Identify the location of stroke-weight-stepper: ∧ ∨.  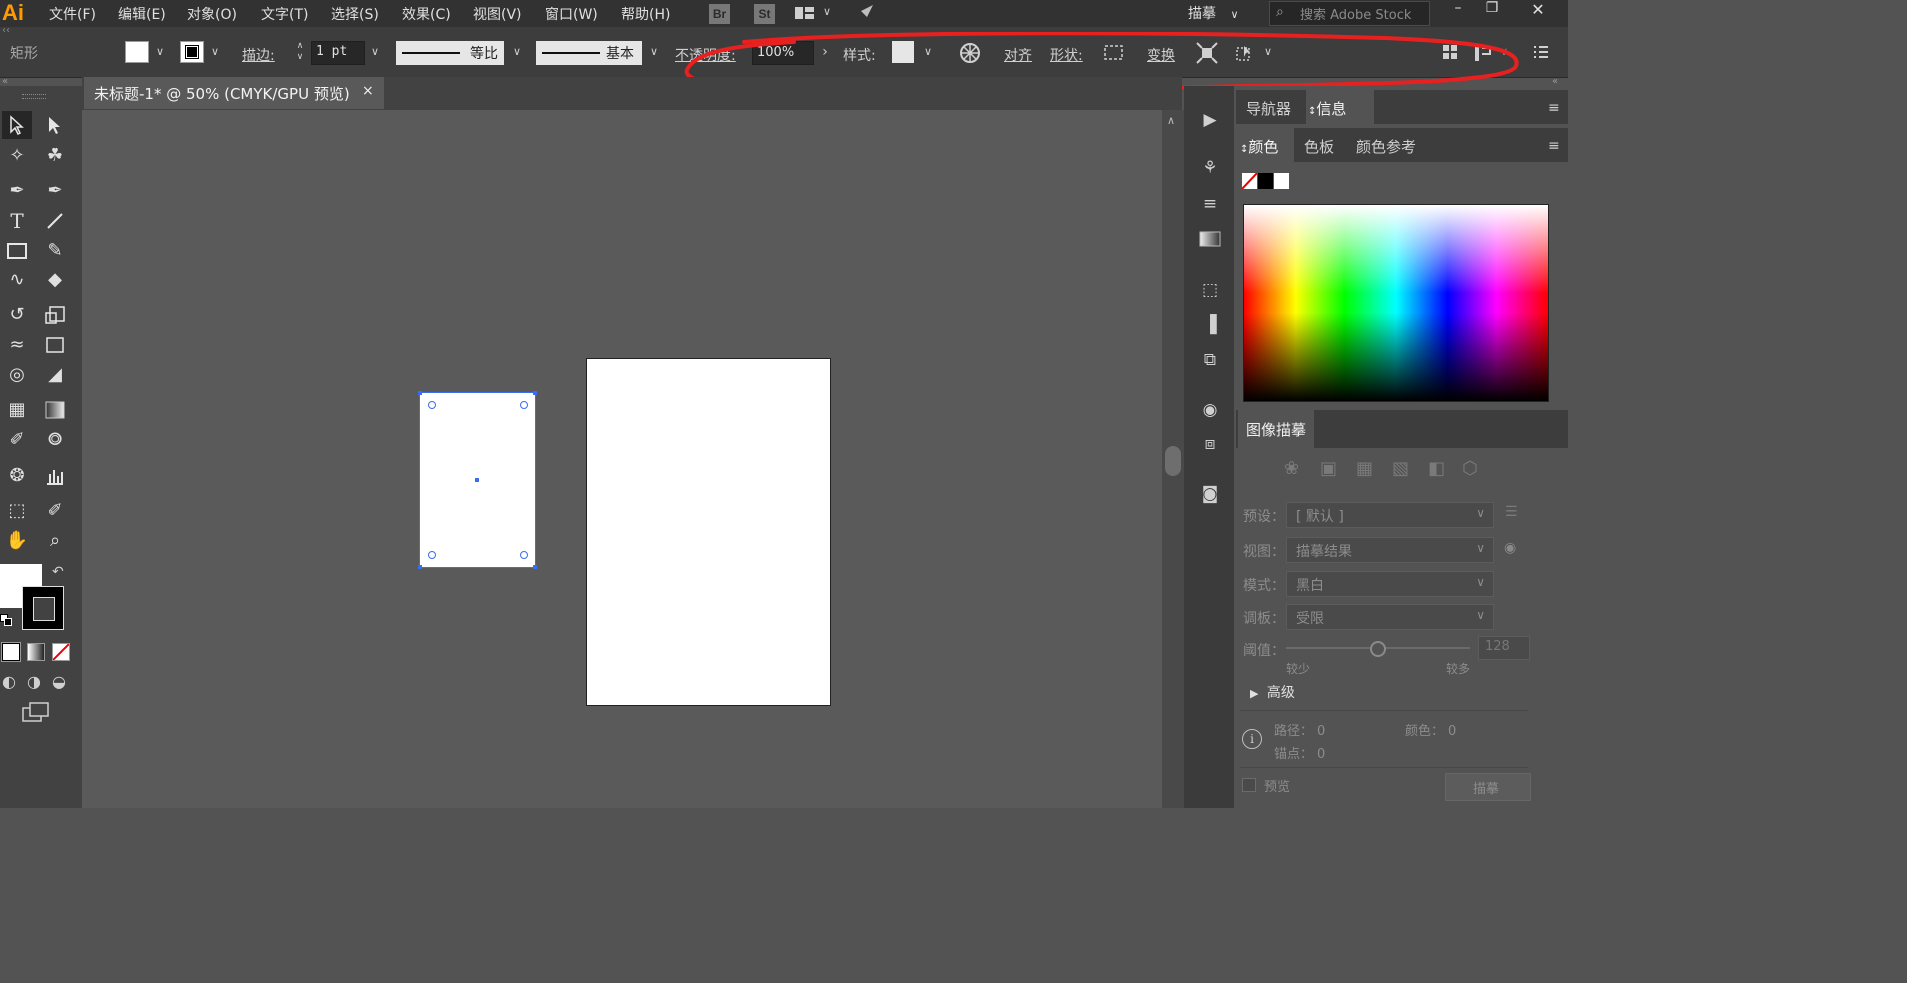
(300, 53).